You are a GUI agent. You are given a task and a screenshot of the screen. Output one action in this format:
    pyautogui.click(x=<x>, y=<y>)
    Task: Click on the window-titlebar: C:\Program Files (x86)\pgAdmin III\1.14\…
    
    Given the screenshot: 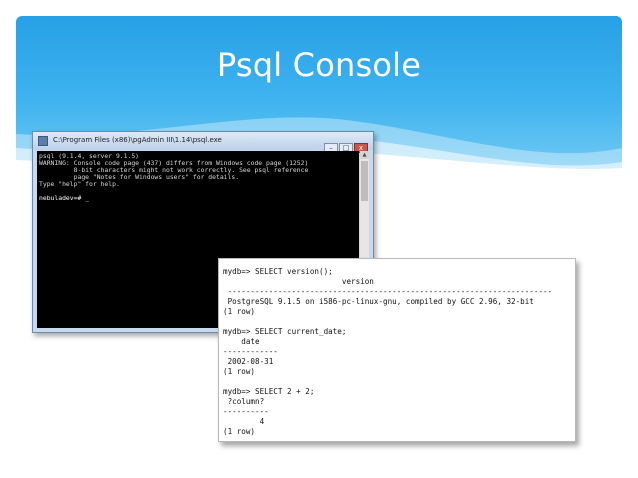 What is the action you would take?
    pyautogui.click(x=203, y=142)
    